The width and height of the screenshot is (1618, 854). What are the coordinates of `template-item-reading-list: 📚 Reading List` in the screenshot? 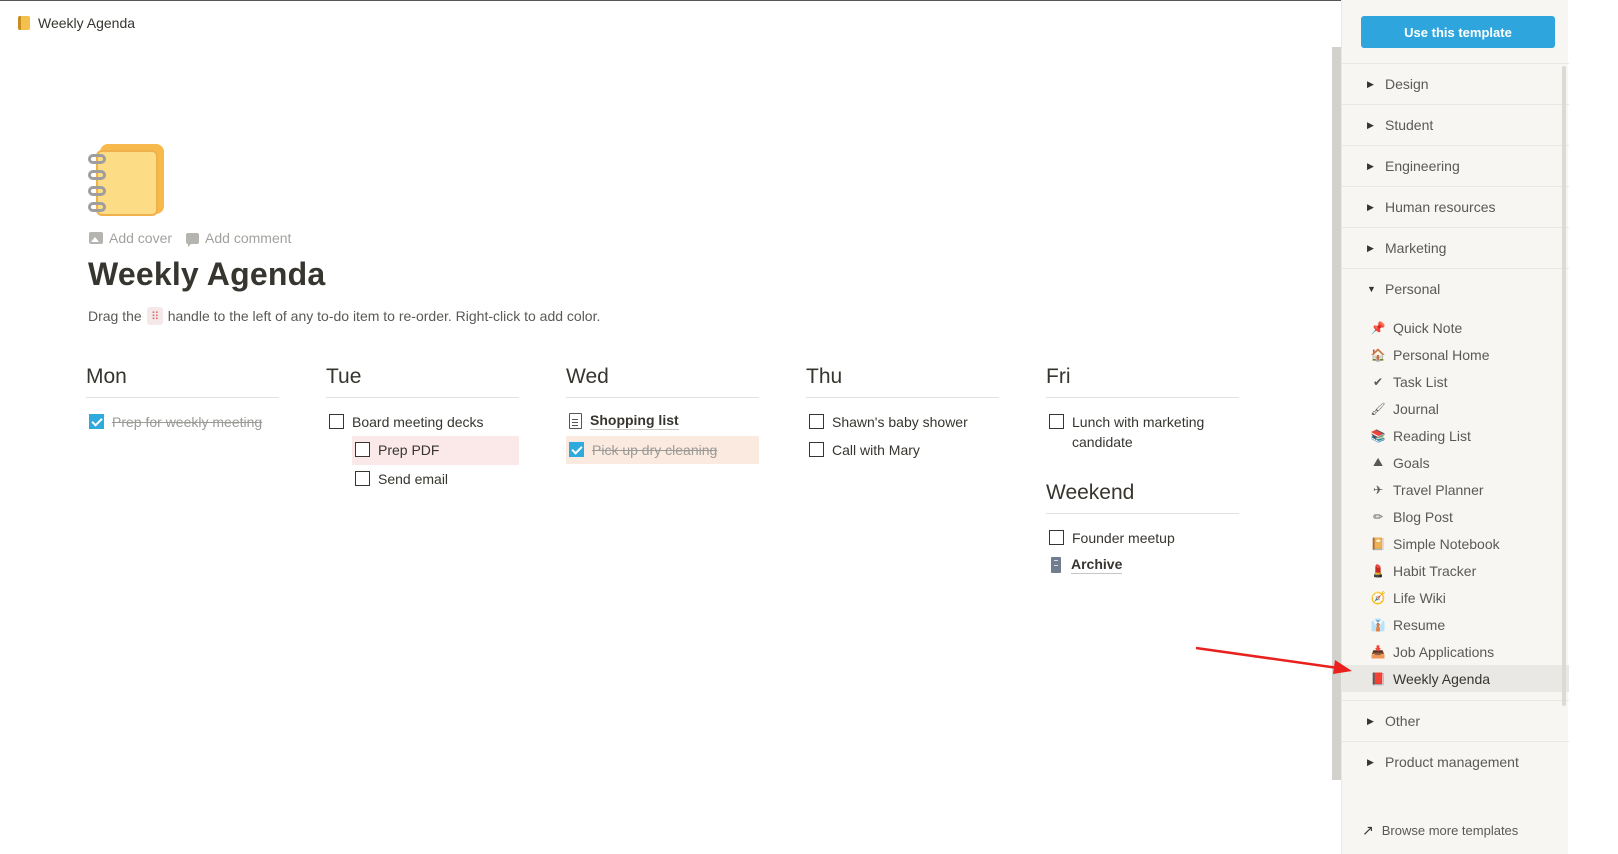 It's located at (1455, 435).